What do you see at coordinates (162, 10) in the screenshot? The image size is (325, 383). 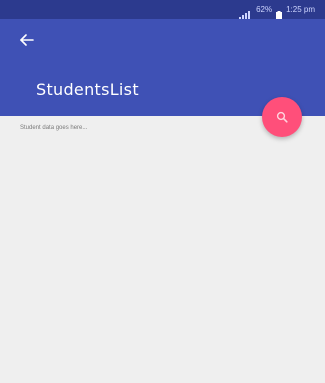 I see `status-bar: 62% 1:25 pm` at bounding box center [162, 10].